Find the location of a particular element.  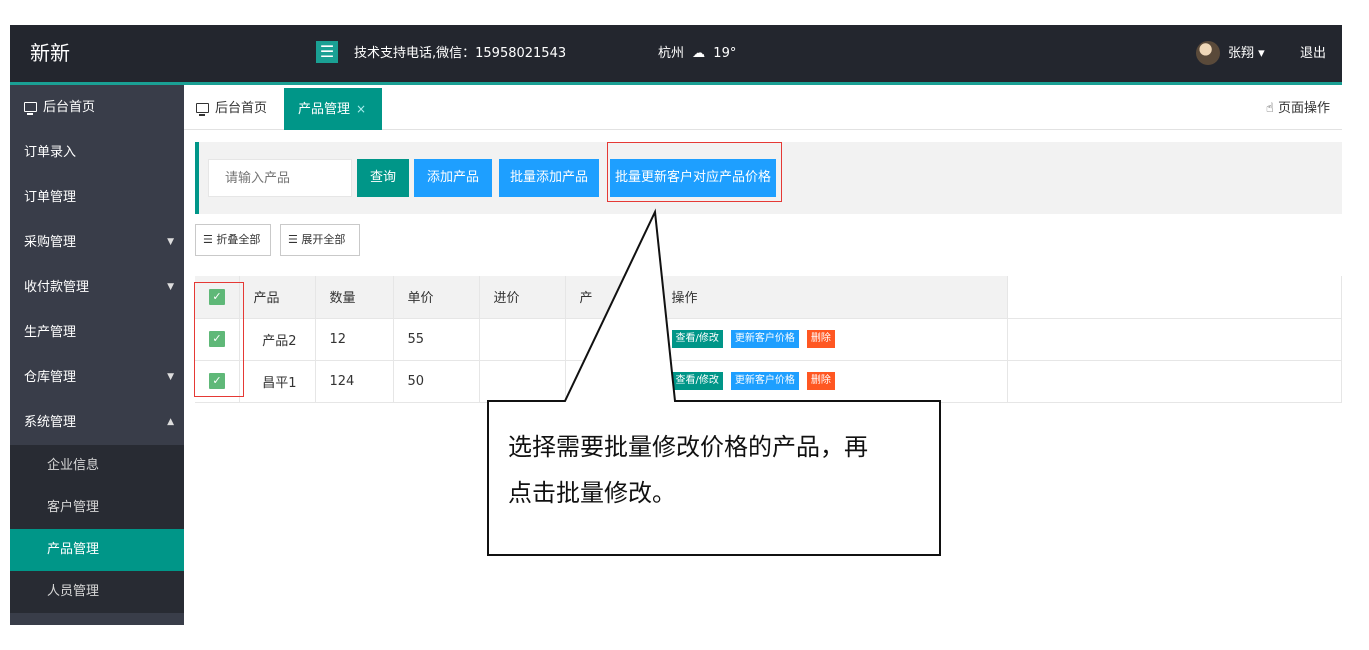

cell-product-name: 昌平1 is located at coordinates (277, 381).